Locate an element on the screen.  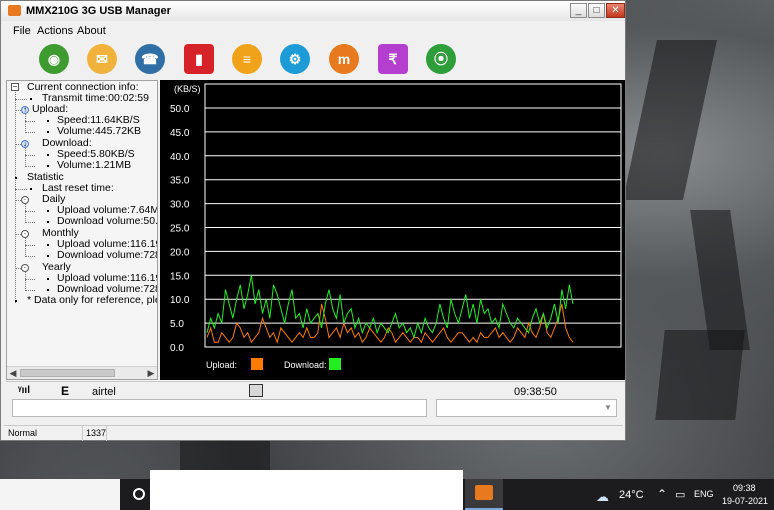
scroll-right-icon: ▶ is located at coordinates (151, 373).